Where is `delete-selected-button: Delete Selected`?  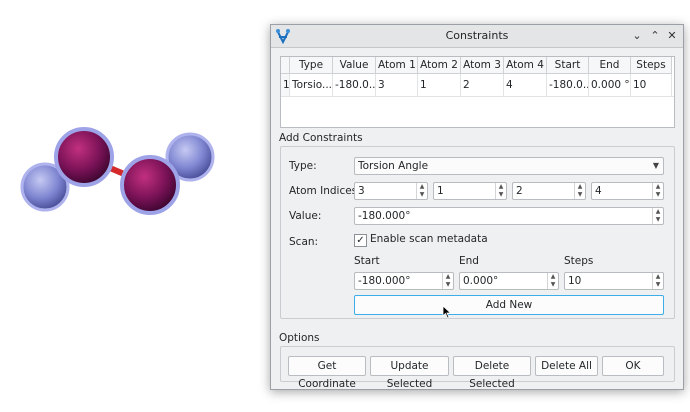 delete-selected-button: Delete Selected is located at coordinates (492, 373).